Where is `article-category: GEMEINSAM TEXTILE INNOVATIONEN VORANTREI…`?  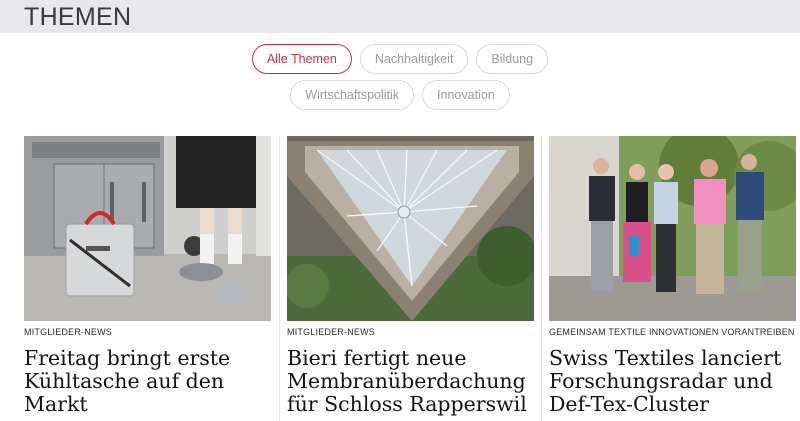
article-category: GEMEINSAM TEXTILE INNOVATIONEN VORANTREI… is located at coordinates (672, 332).